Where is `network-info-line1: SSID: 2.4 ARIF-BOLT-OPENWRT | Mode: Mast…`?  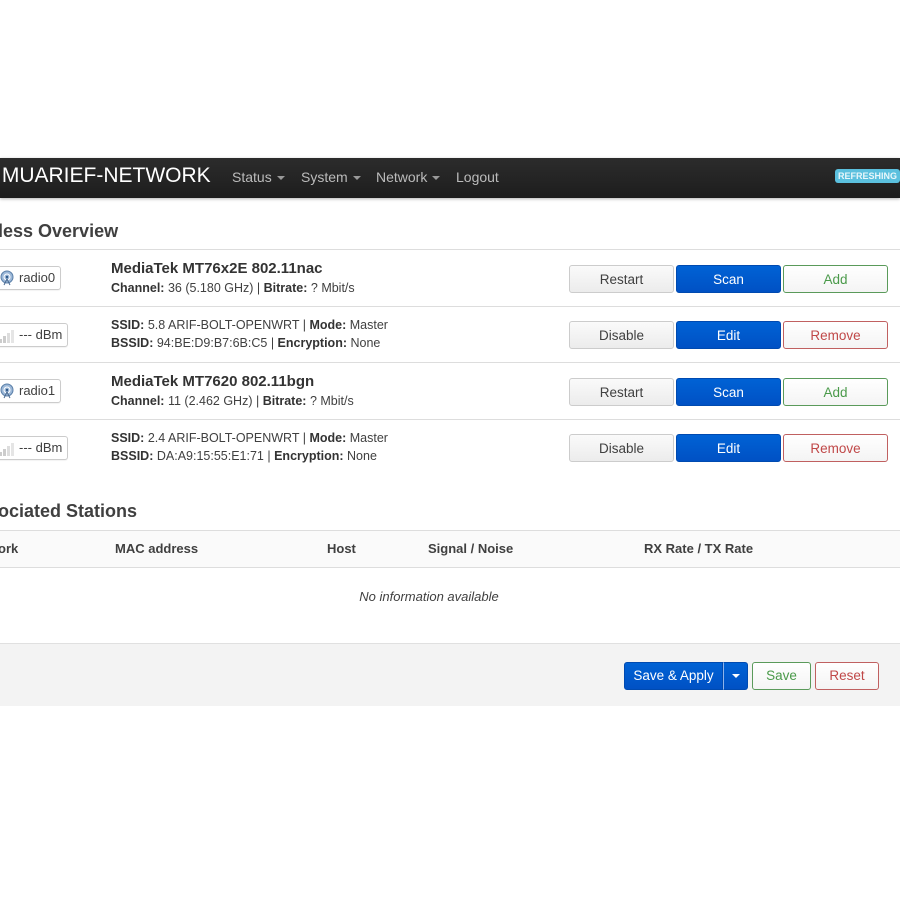 network-info-line1: SSID: 2.4 ARIF-BOLT-OPENWRT | Mode: Mast… is located at coordinates (249, 438).